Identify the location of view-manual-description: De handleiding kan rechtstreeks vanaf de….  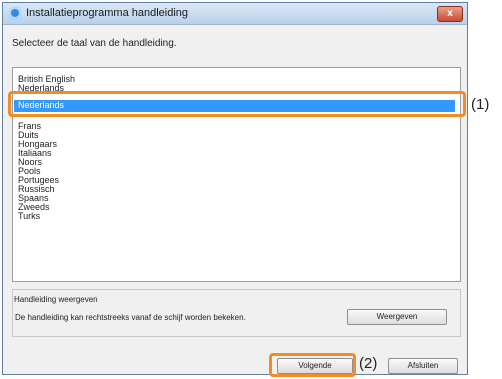
(130, 317).